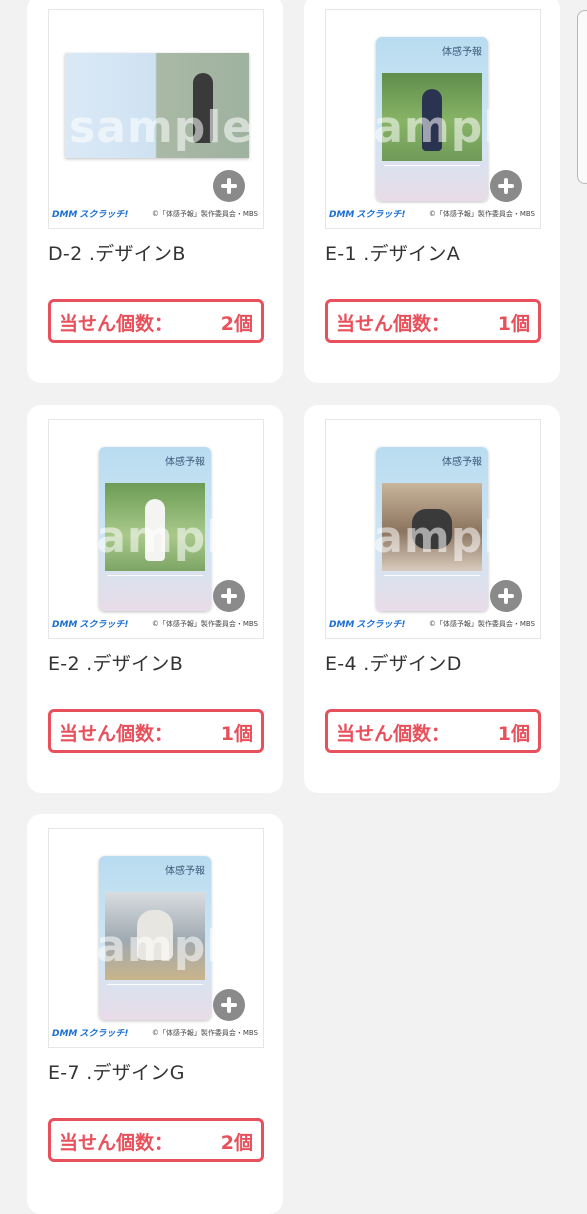  I want to click on scrollbar-handle, so click(582, 97).